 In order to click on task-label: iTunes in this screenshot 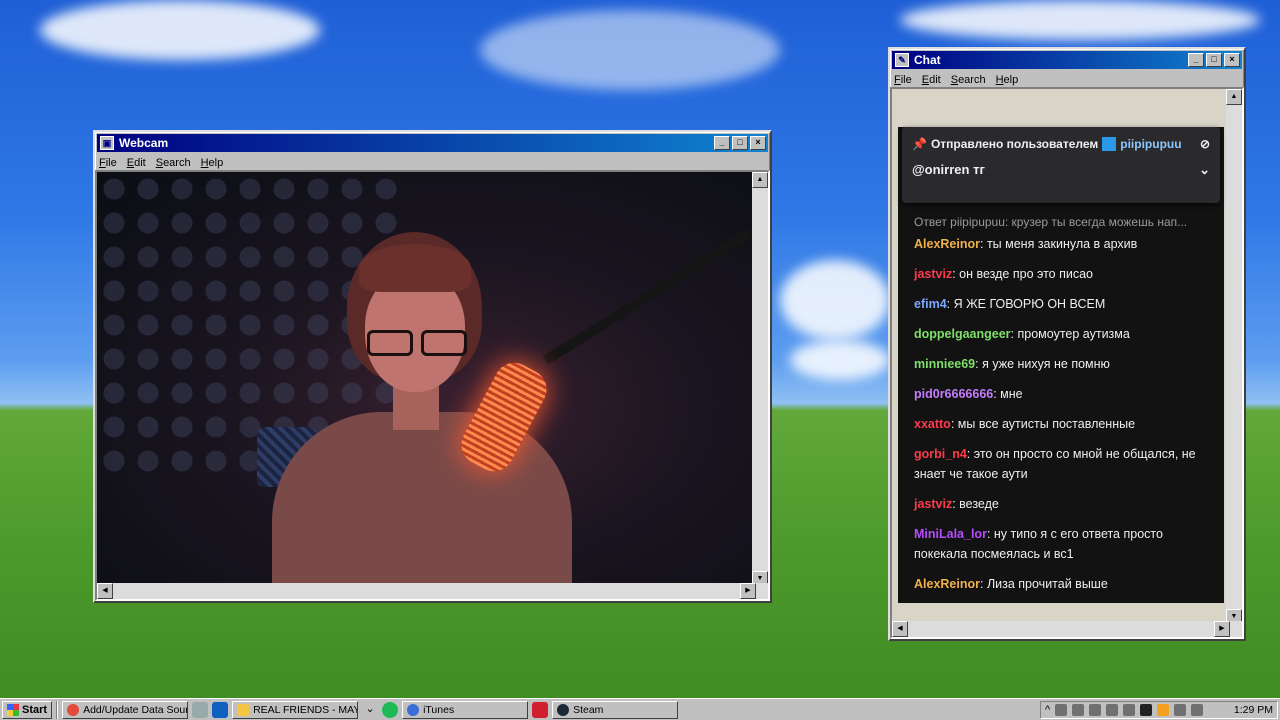, I will do `click(439, 709)`.